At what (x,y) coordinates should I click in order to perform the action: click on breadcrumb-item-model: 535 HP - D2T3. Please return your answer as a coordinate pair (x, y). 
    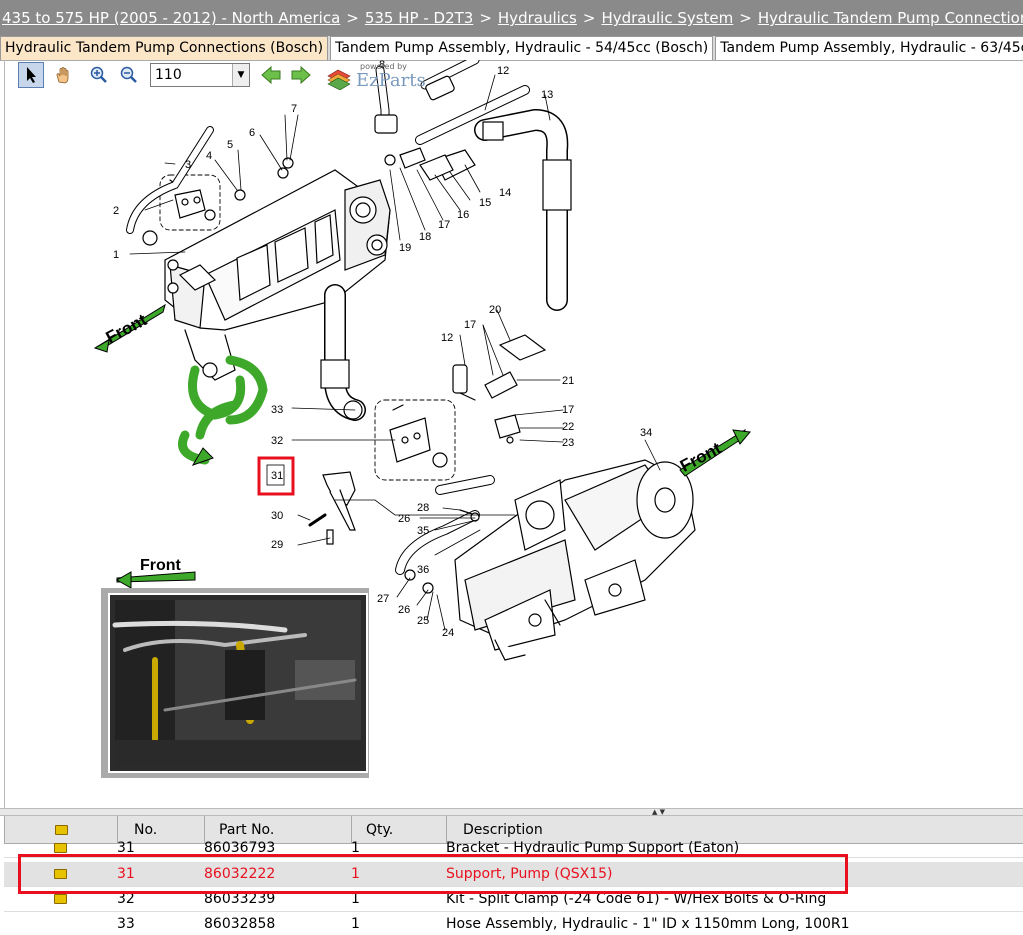
    Looking at the image, I should click on (419, 18).